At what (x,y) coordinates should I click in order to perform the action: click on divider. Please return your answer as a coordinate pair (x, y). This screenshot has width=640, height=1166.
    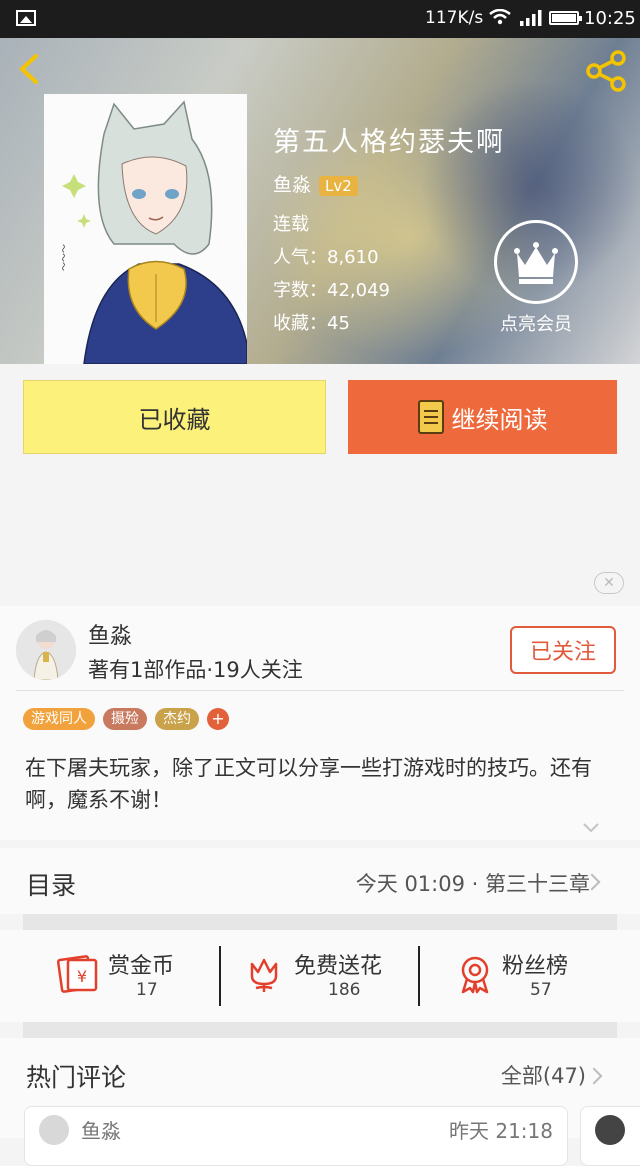
    Looking at the image, I should click on (320, 690).